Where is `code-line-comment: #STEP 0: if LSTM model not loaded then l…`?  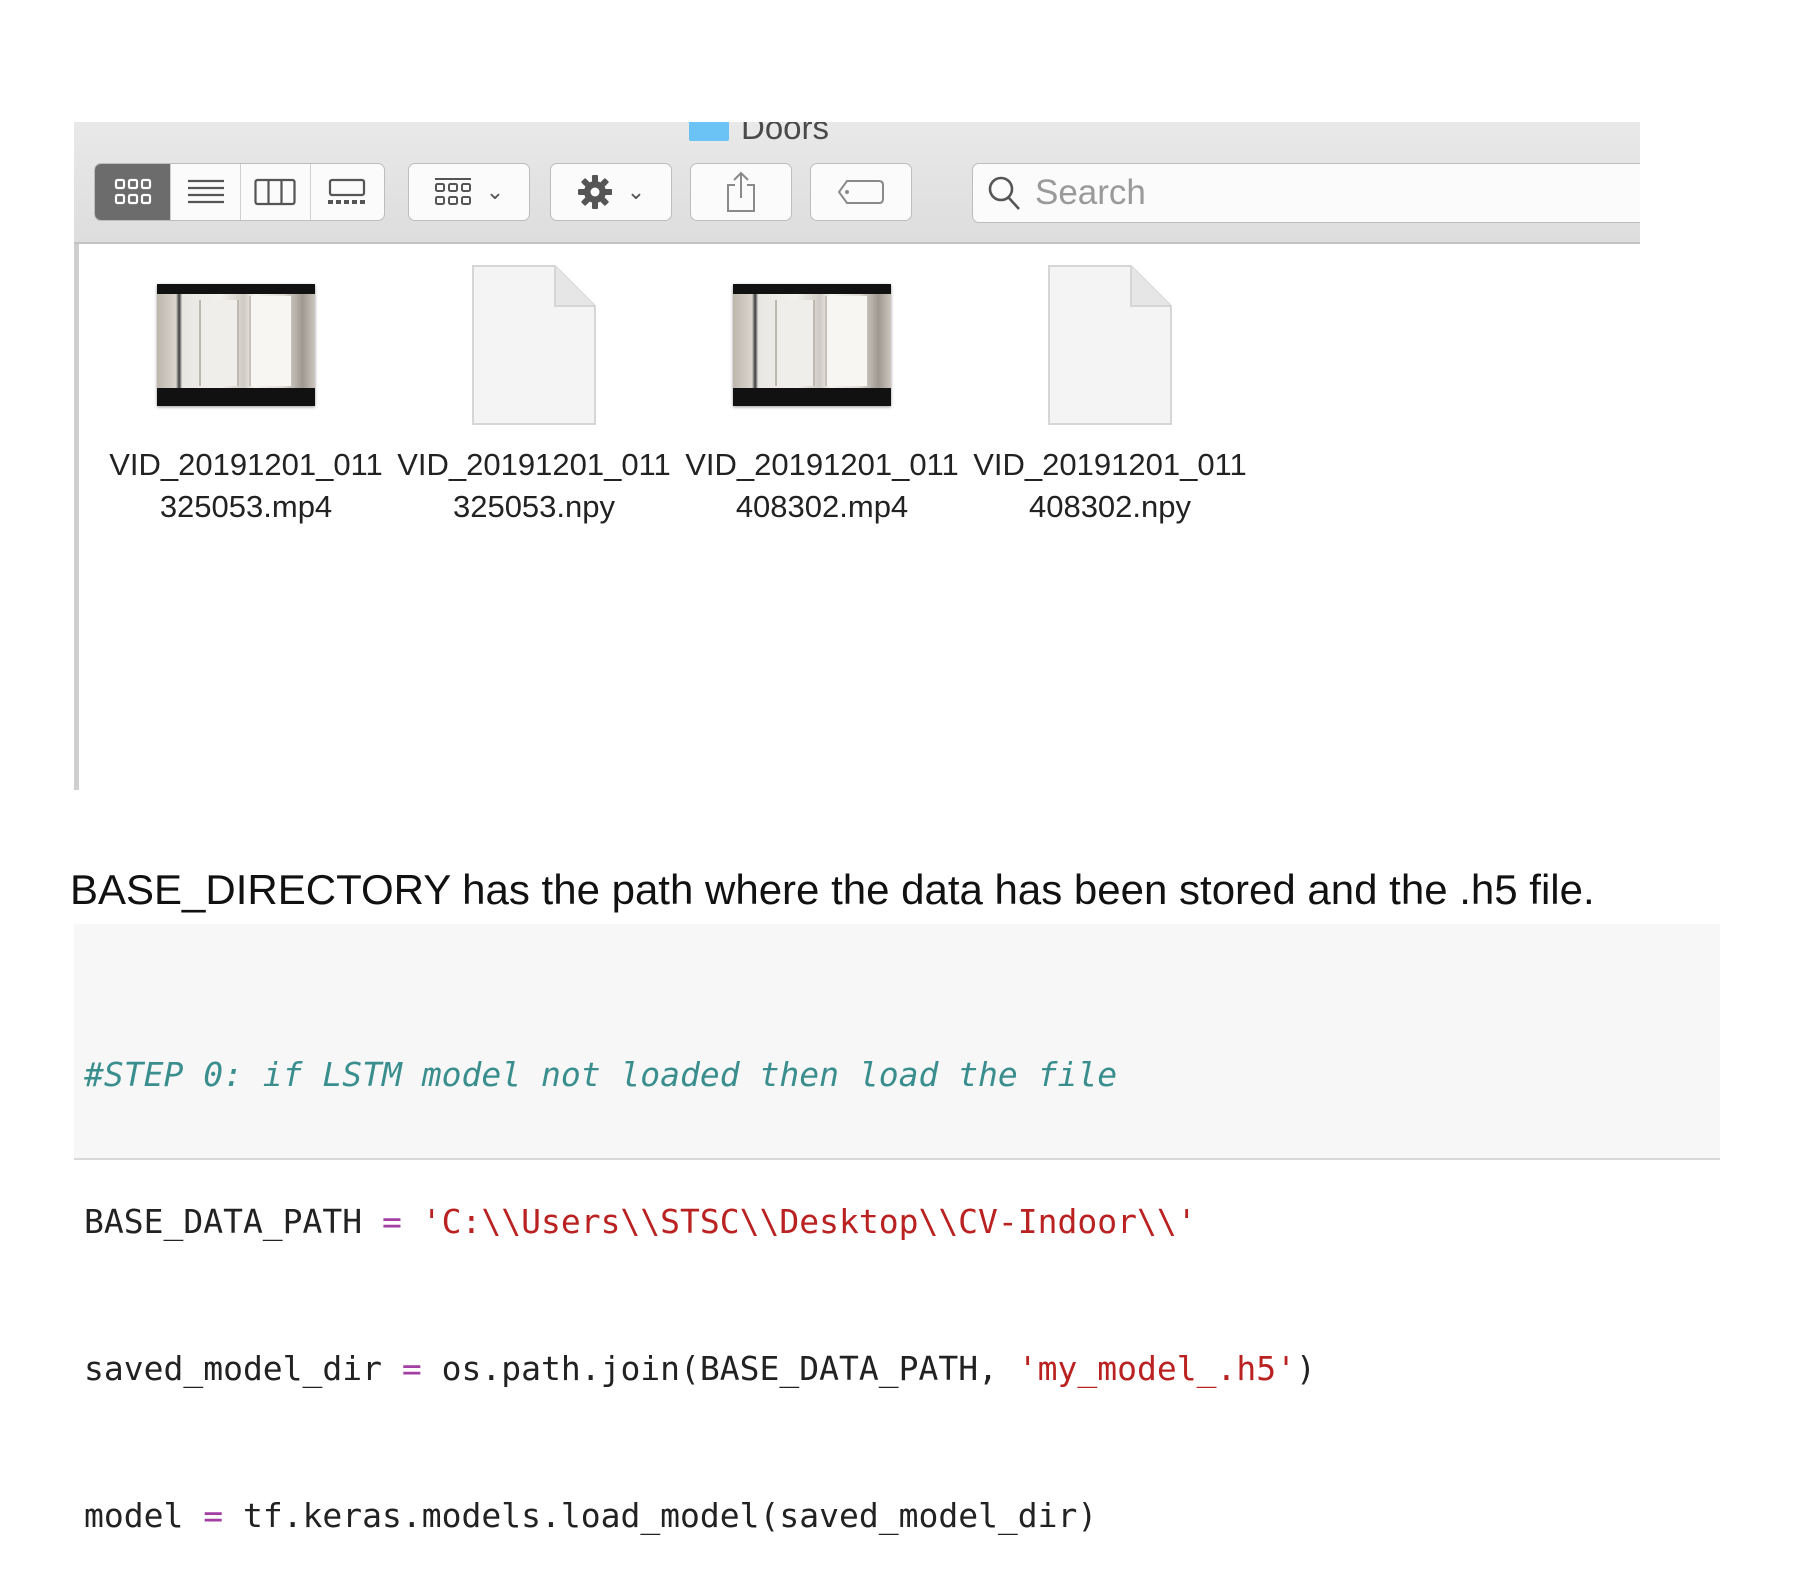
code-line-comment: #STEP 0: if LSTM model not loaded then l… is located at coordinates (601, 1074).